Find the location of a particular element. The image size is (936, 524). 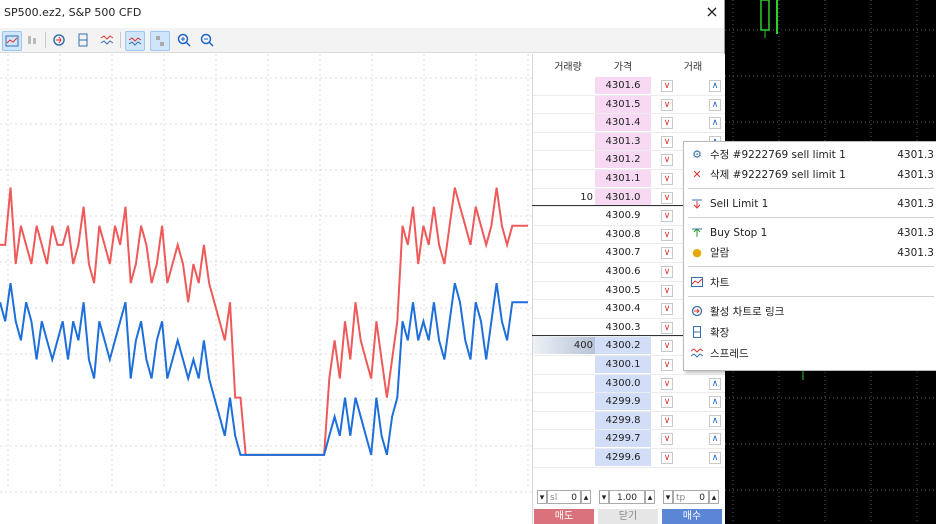

dom-price-cell: 4301.2 is located at coordinates (623, 160).